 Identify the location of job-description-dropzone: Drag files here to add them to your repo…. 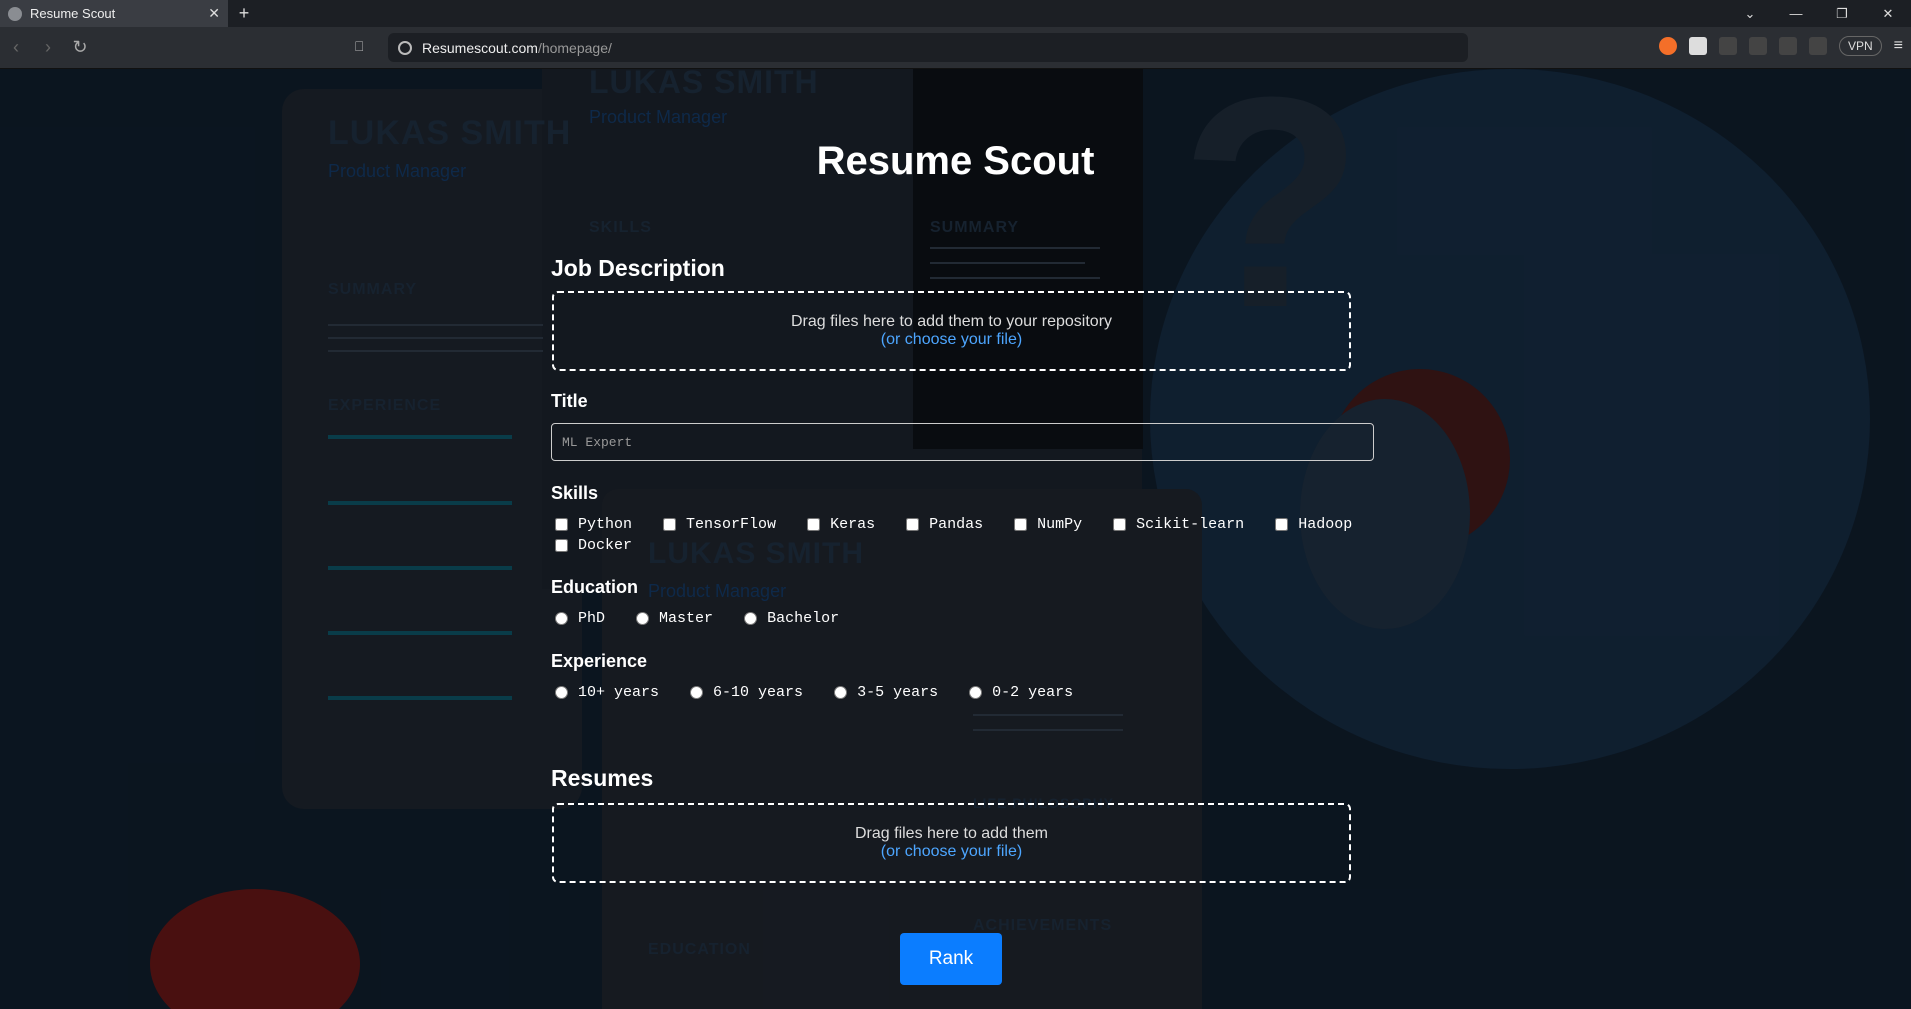
(951, 331).